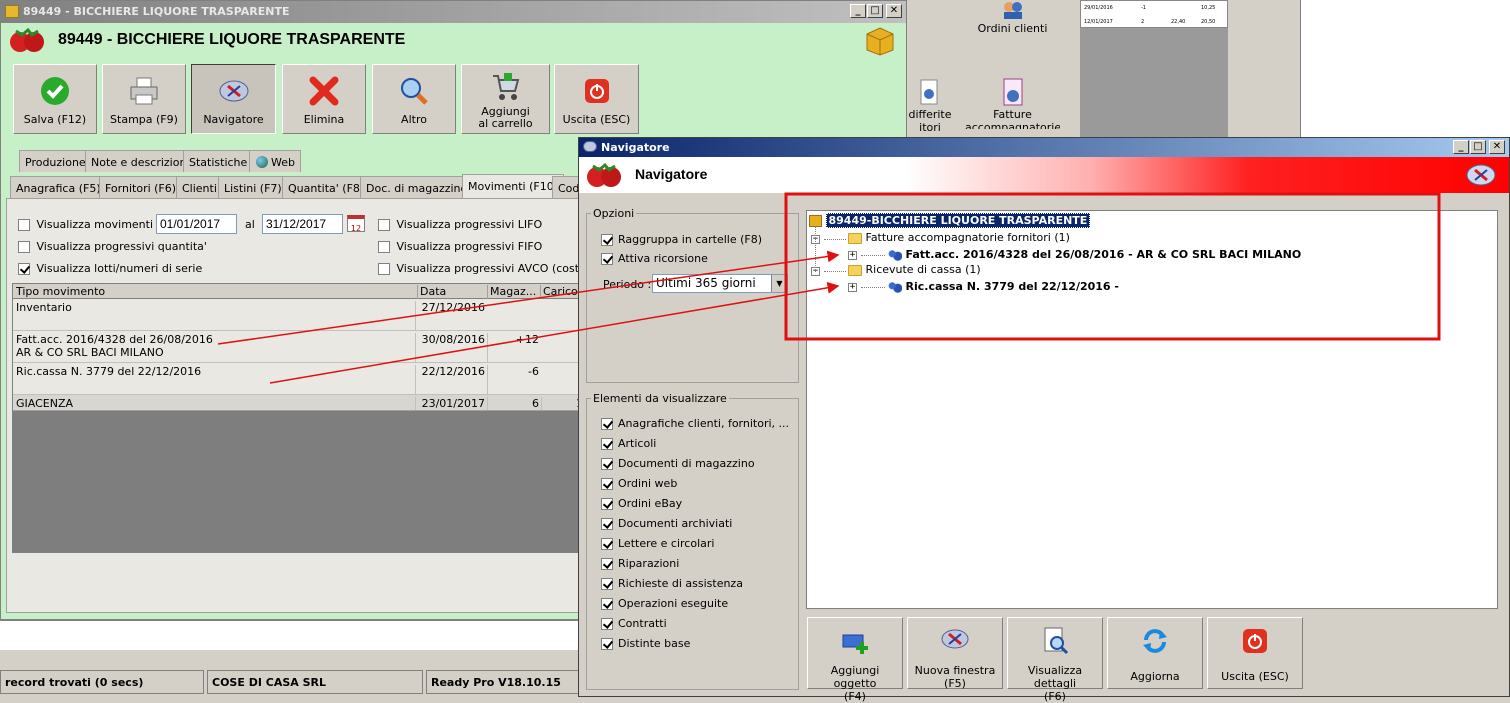 The image size is (1510, 703). Describe the element at coordinates (24, 247) in the screenshot. I see `progressive-qty-checkbox` at that location.